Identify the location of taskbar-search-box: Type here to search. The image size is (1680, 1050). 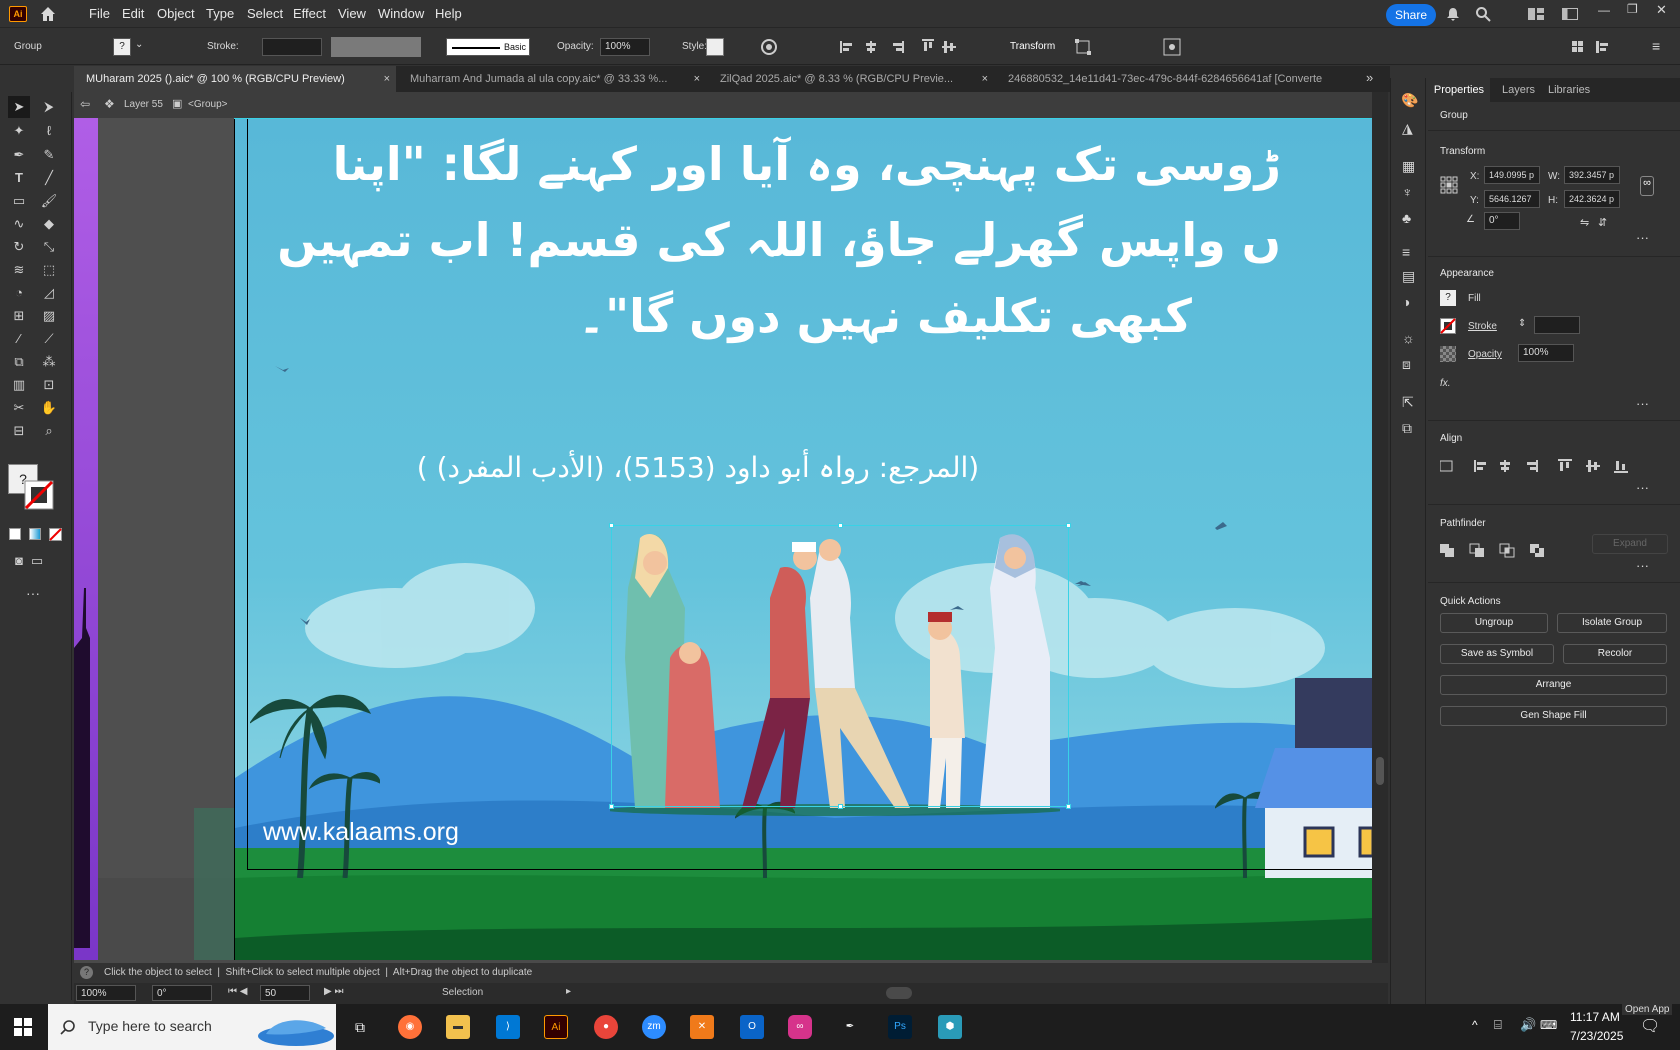
(192, 1027).